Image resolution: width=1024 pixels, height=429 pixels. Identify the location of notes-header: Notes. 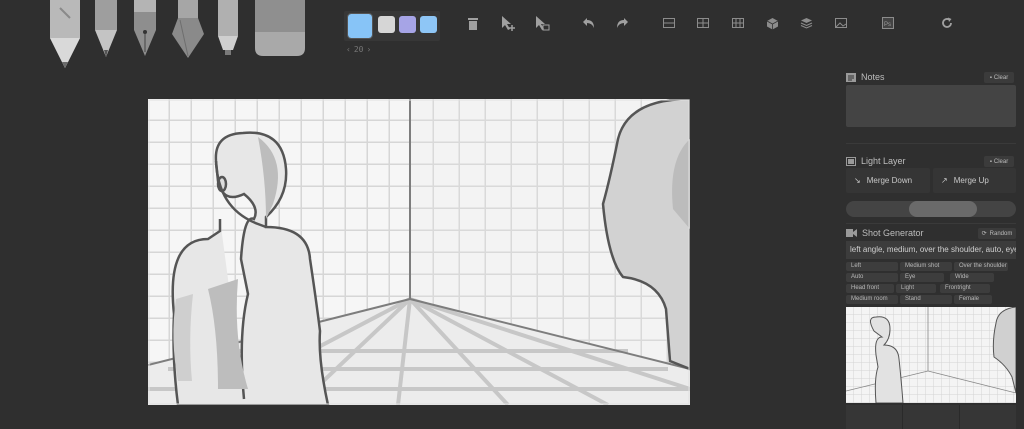
(865, 77).